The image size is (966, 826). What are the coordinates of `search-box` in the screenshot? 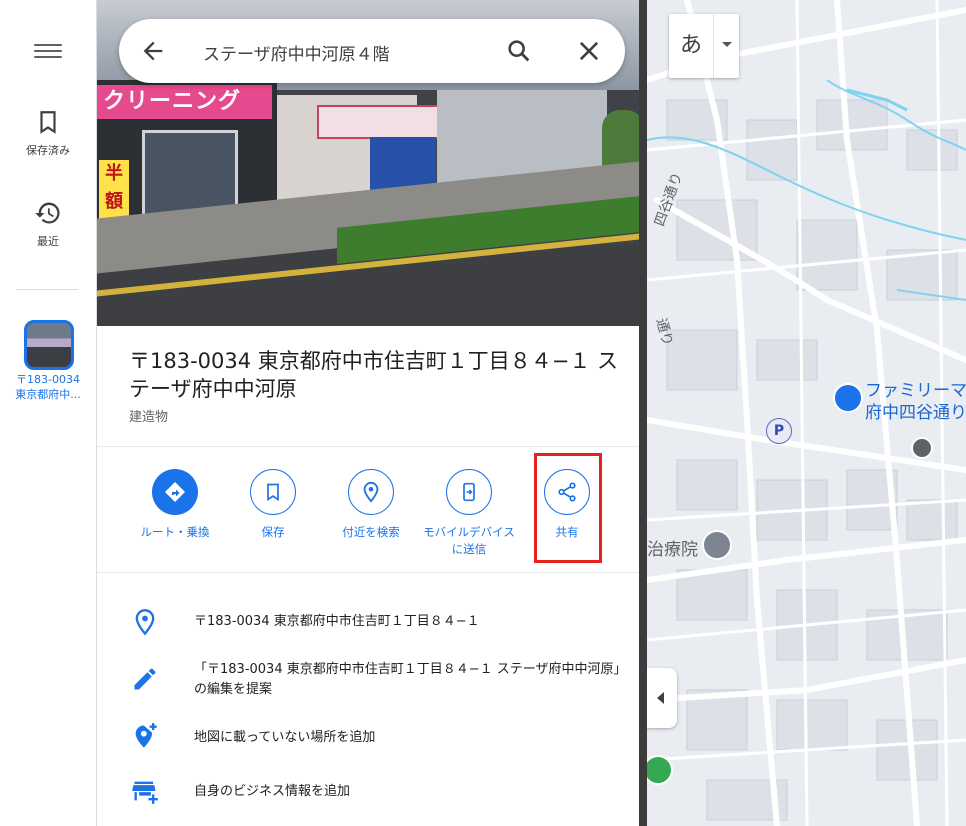 It's located at (372, 51).